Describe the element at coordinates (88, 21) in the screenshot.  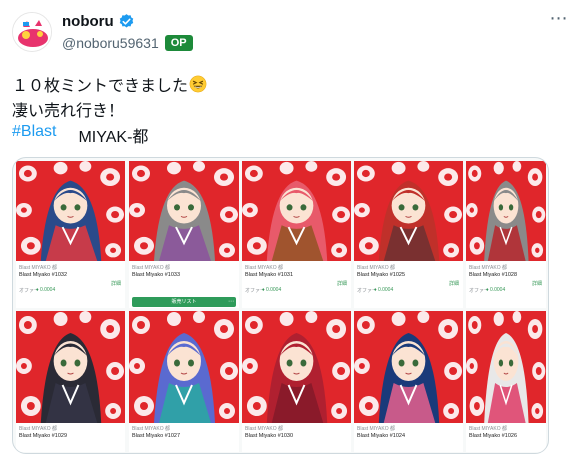
I see `display-name: noboru` at that location.